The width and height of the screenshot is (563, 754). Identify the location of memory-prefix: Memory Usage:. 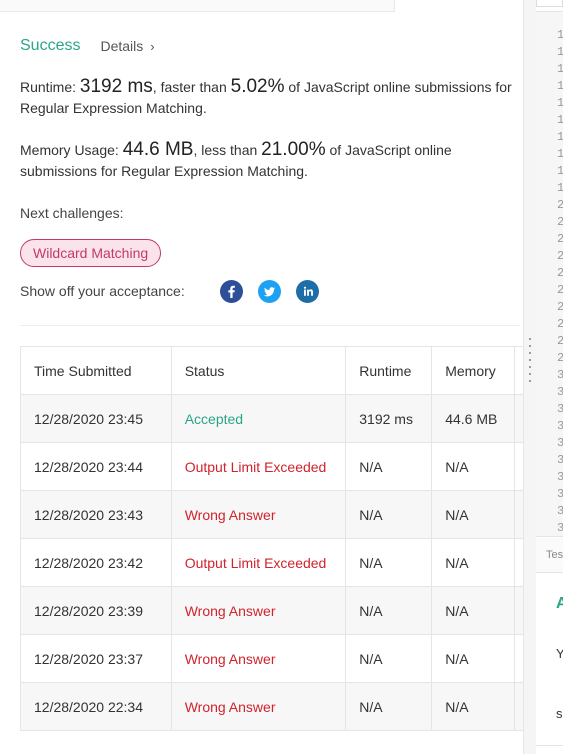
(71, 150).